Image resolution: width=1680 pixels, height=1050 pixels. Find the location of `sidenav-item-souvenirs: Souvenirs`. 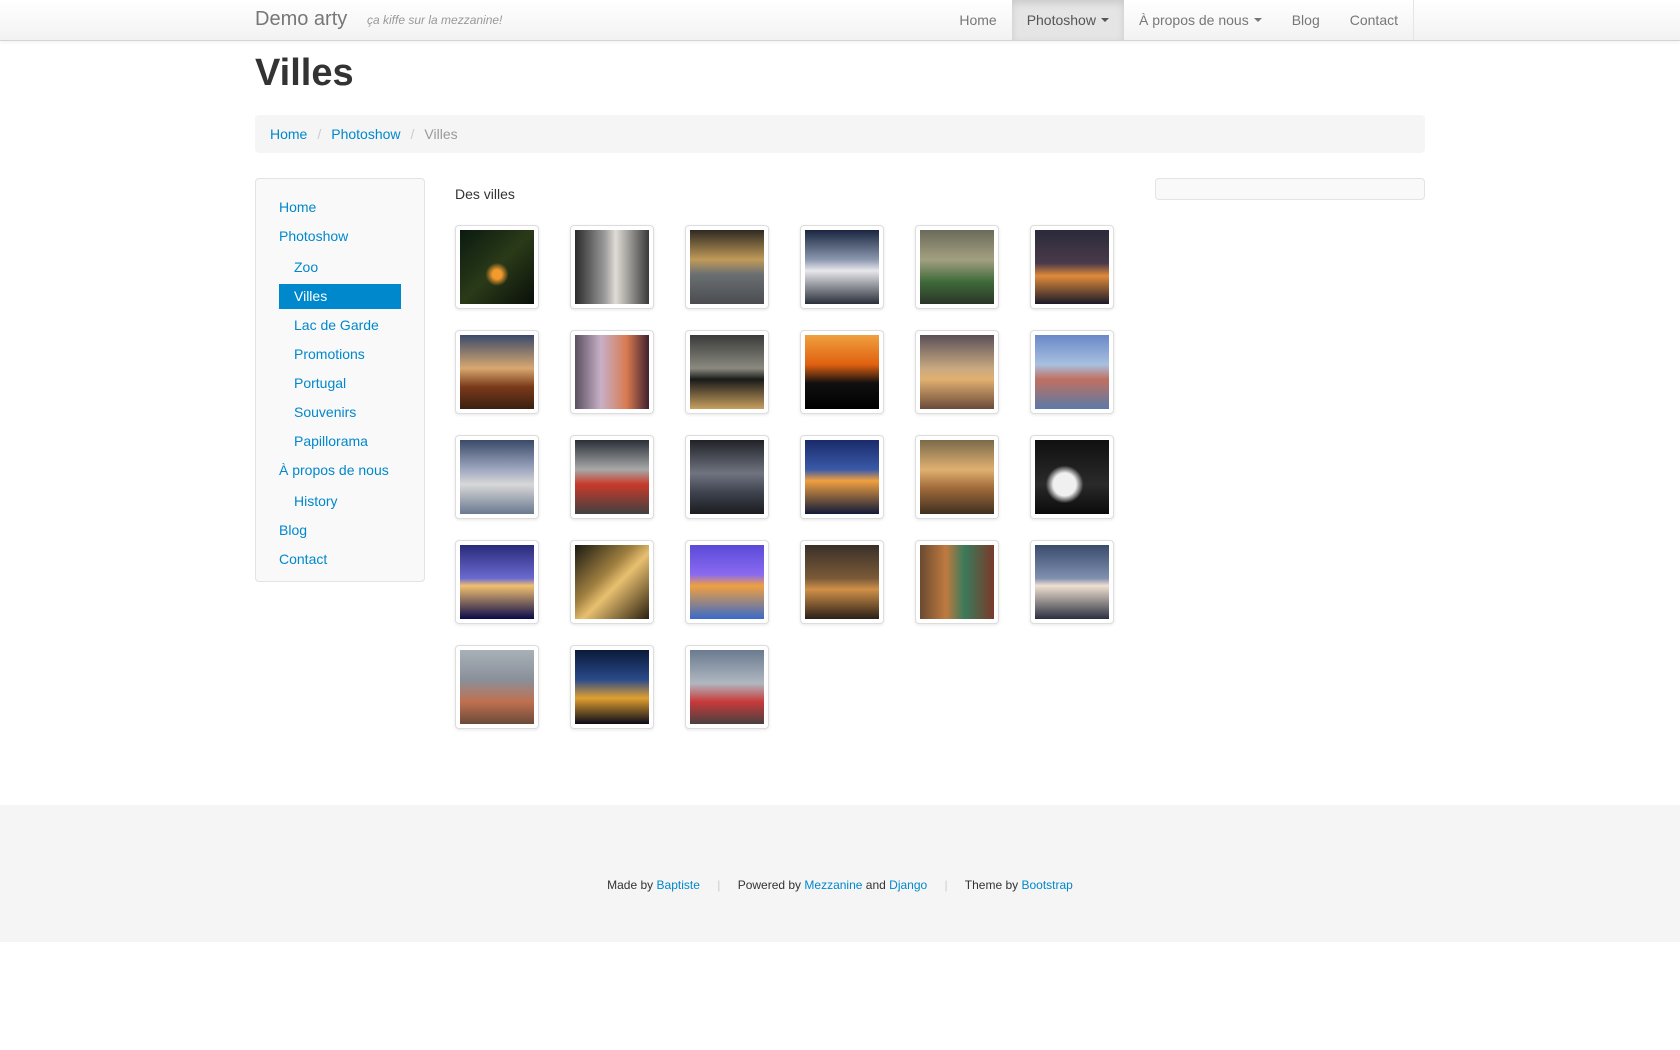

sidenav-item-souvenirs: Souvenirs is located at coordinates (340, 412).